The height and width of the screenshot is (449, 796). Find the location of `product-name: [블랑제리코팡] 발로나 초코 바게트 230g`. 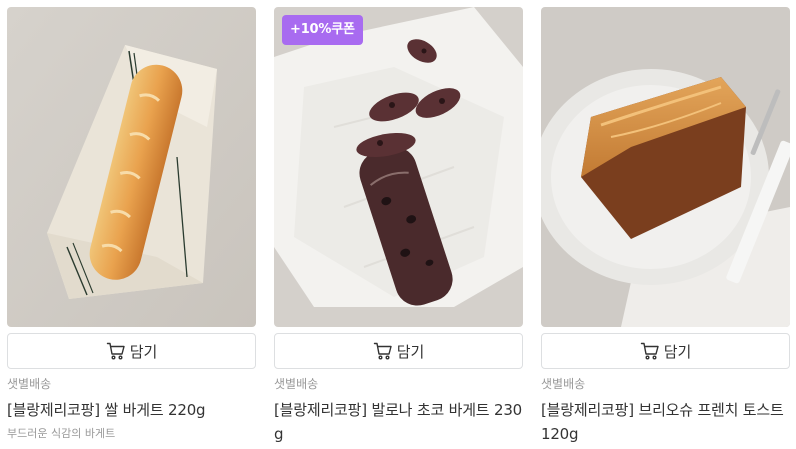

product-name: [블랑제리코팡] 발로나 초코 바게트 230g is located at coordinates (398, 422).